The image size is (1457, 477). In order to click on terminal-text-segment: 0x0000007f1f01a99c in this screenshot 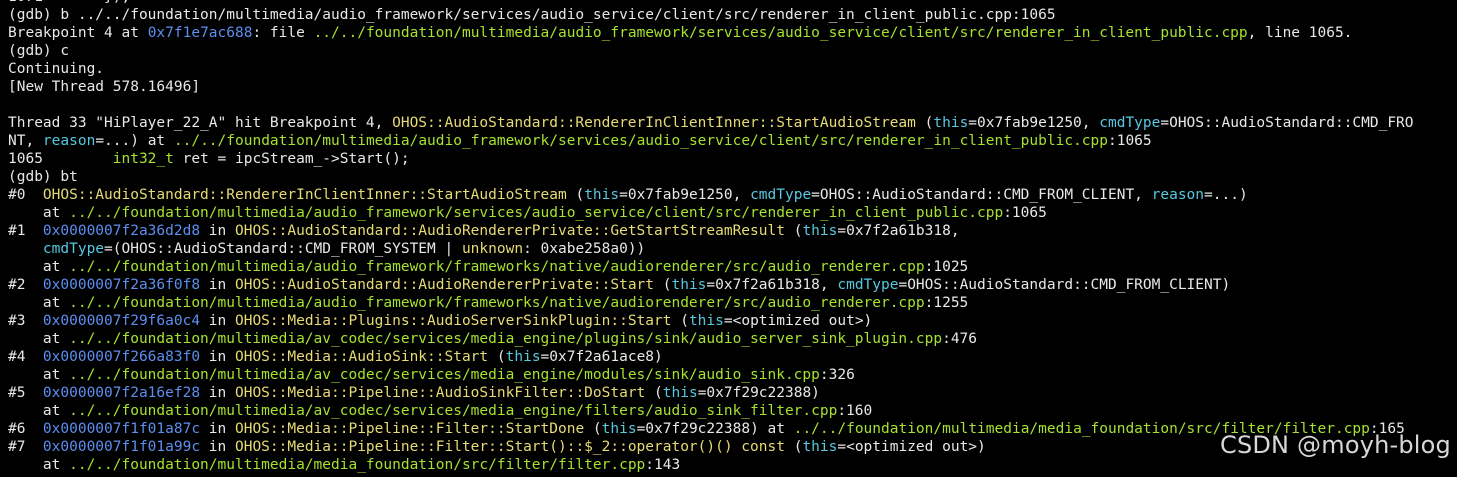, I will do `click(121, 447)`.